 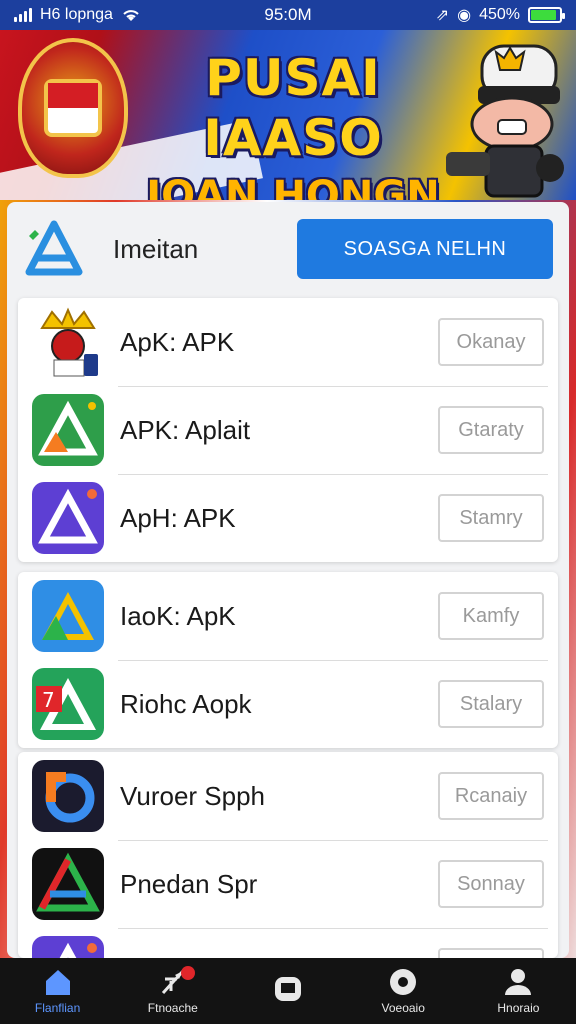 I want to click on app-action-button: Rcanaiy, so click(x=491, y=796).